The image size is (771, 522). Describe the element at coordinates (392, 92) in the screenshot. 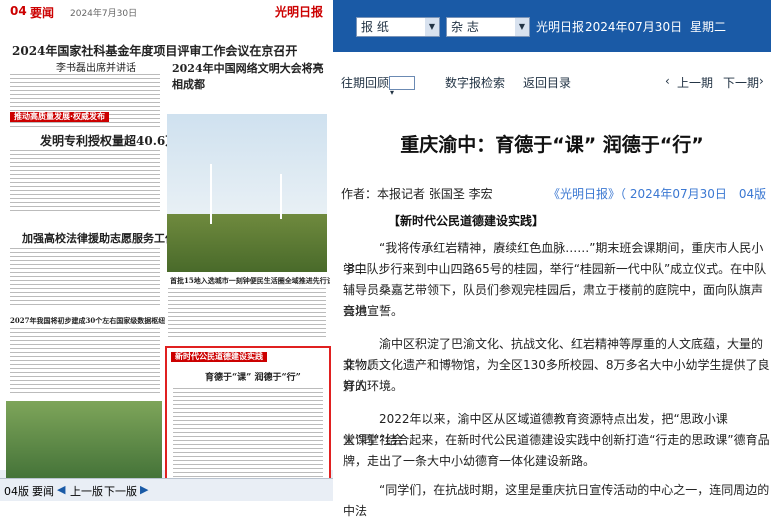

I see `calendar-icon: ▾` at that location.